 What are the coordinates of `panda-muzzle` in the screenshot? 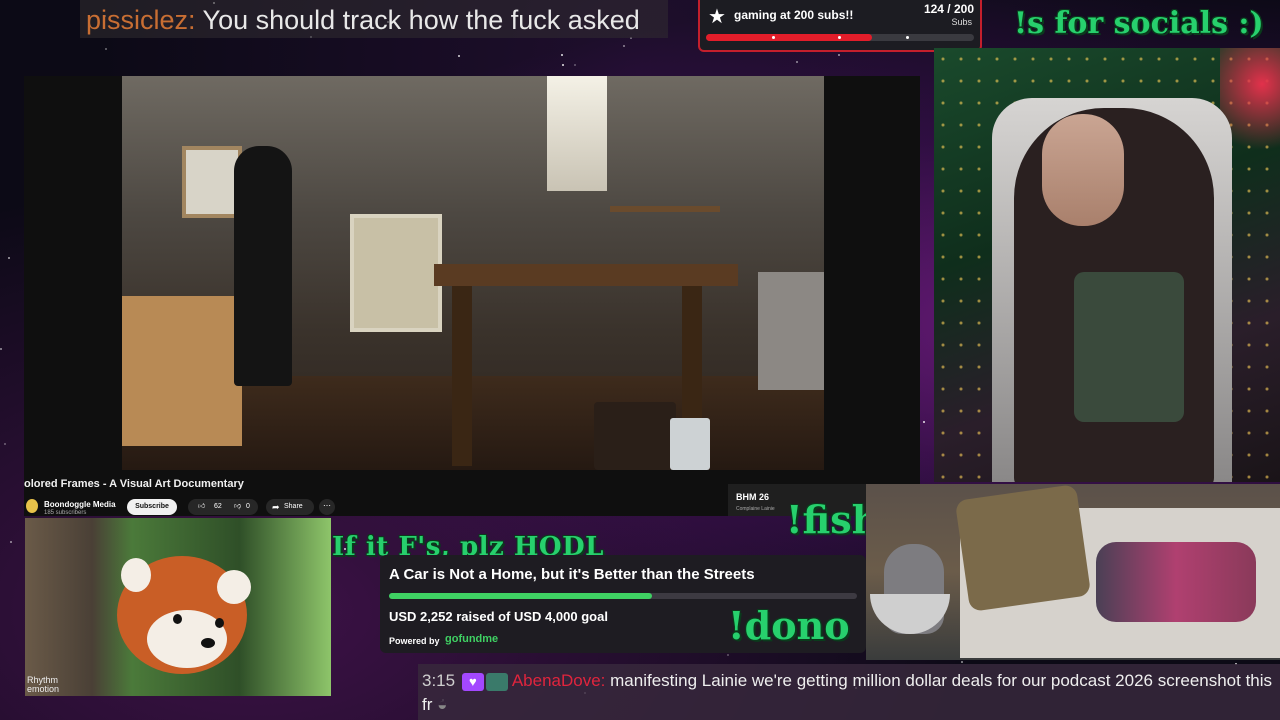 It's located at (187, 639).